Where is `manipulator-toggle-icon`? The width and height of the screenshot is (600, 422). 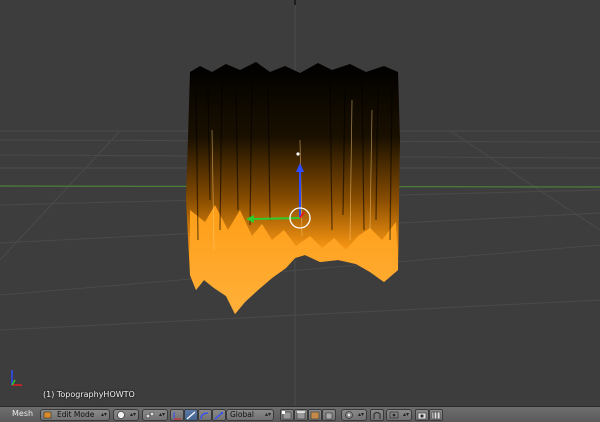
manipulator-toggle-icon is located at coordinates (177, 416).